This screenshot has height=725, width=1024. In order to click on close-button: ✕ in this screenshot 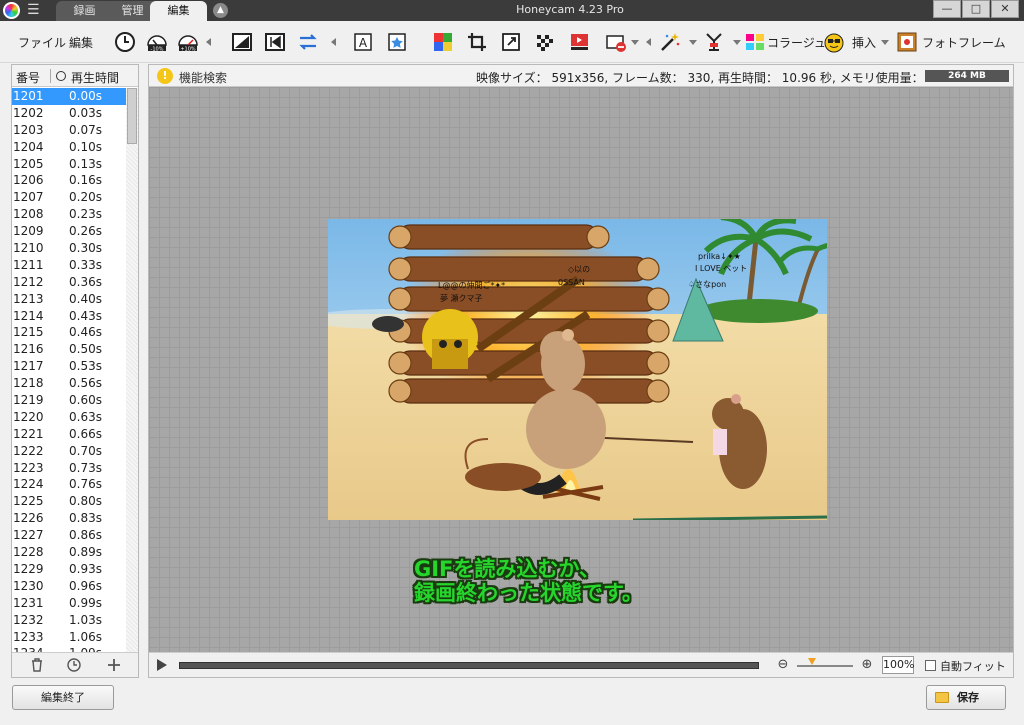, I will do `click(1005, 9)`.